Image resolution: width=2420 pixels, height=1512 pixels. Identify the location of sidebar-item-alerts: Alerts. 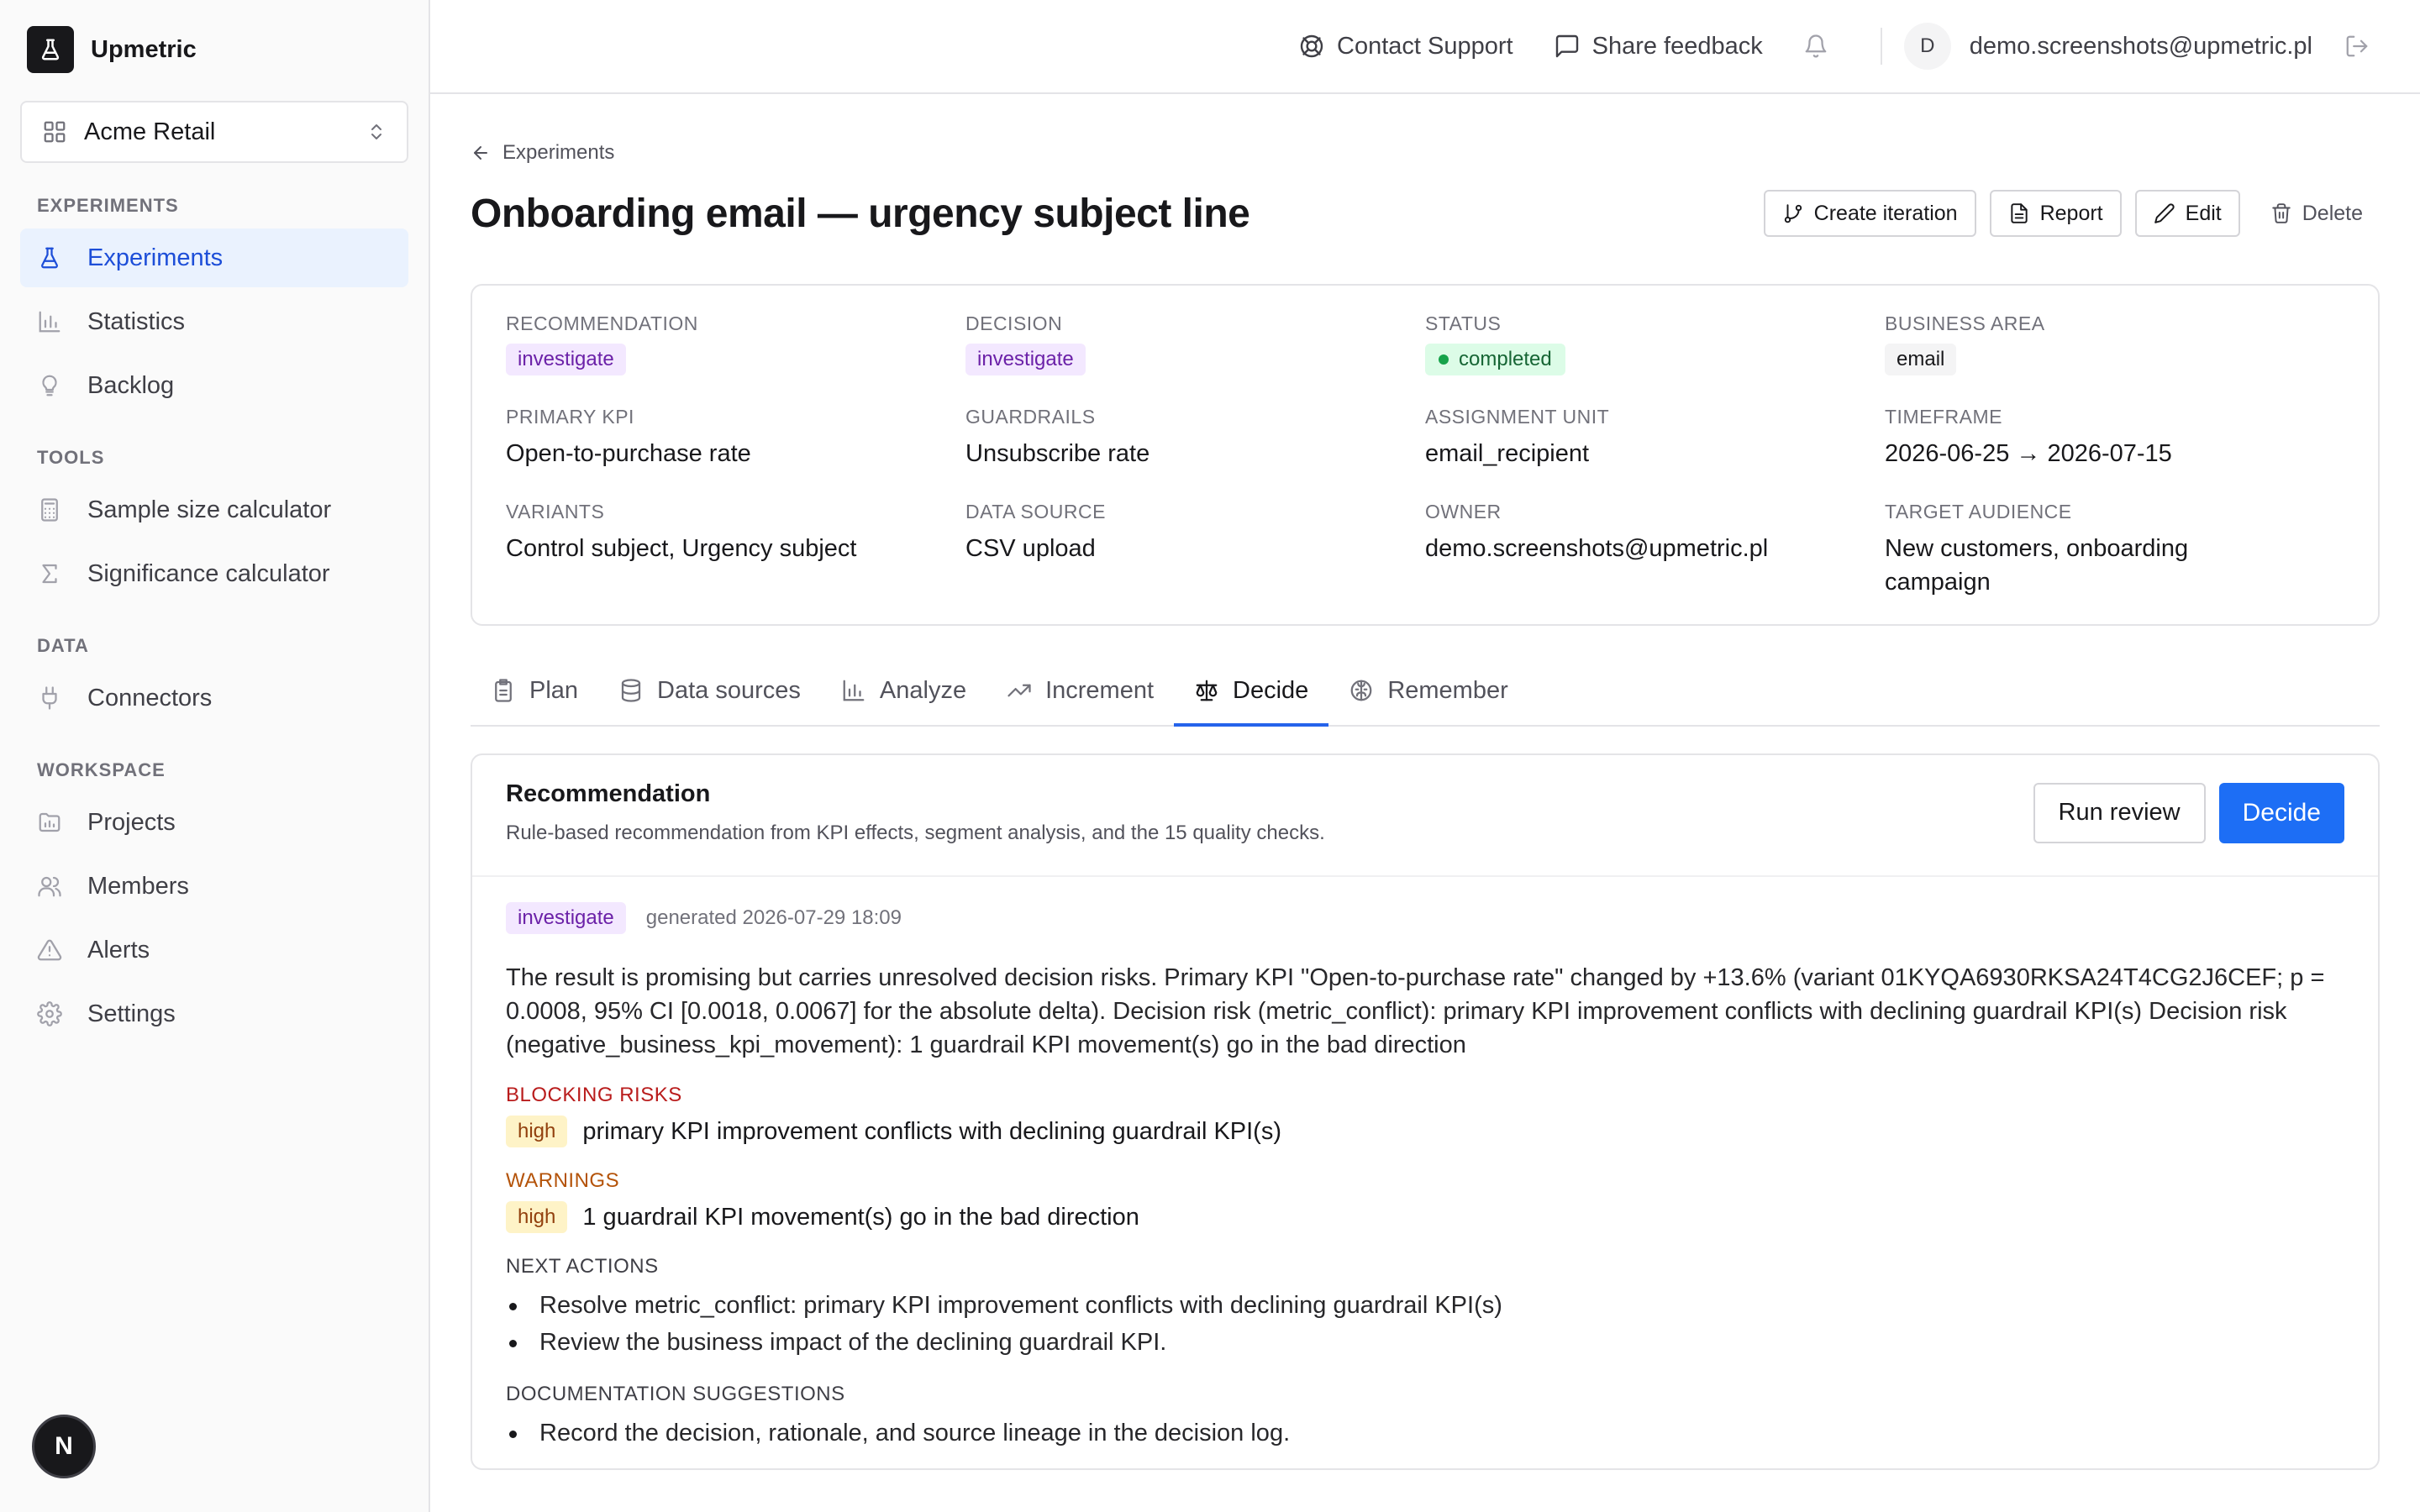
(214, 950).